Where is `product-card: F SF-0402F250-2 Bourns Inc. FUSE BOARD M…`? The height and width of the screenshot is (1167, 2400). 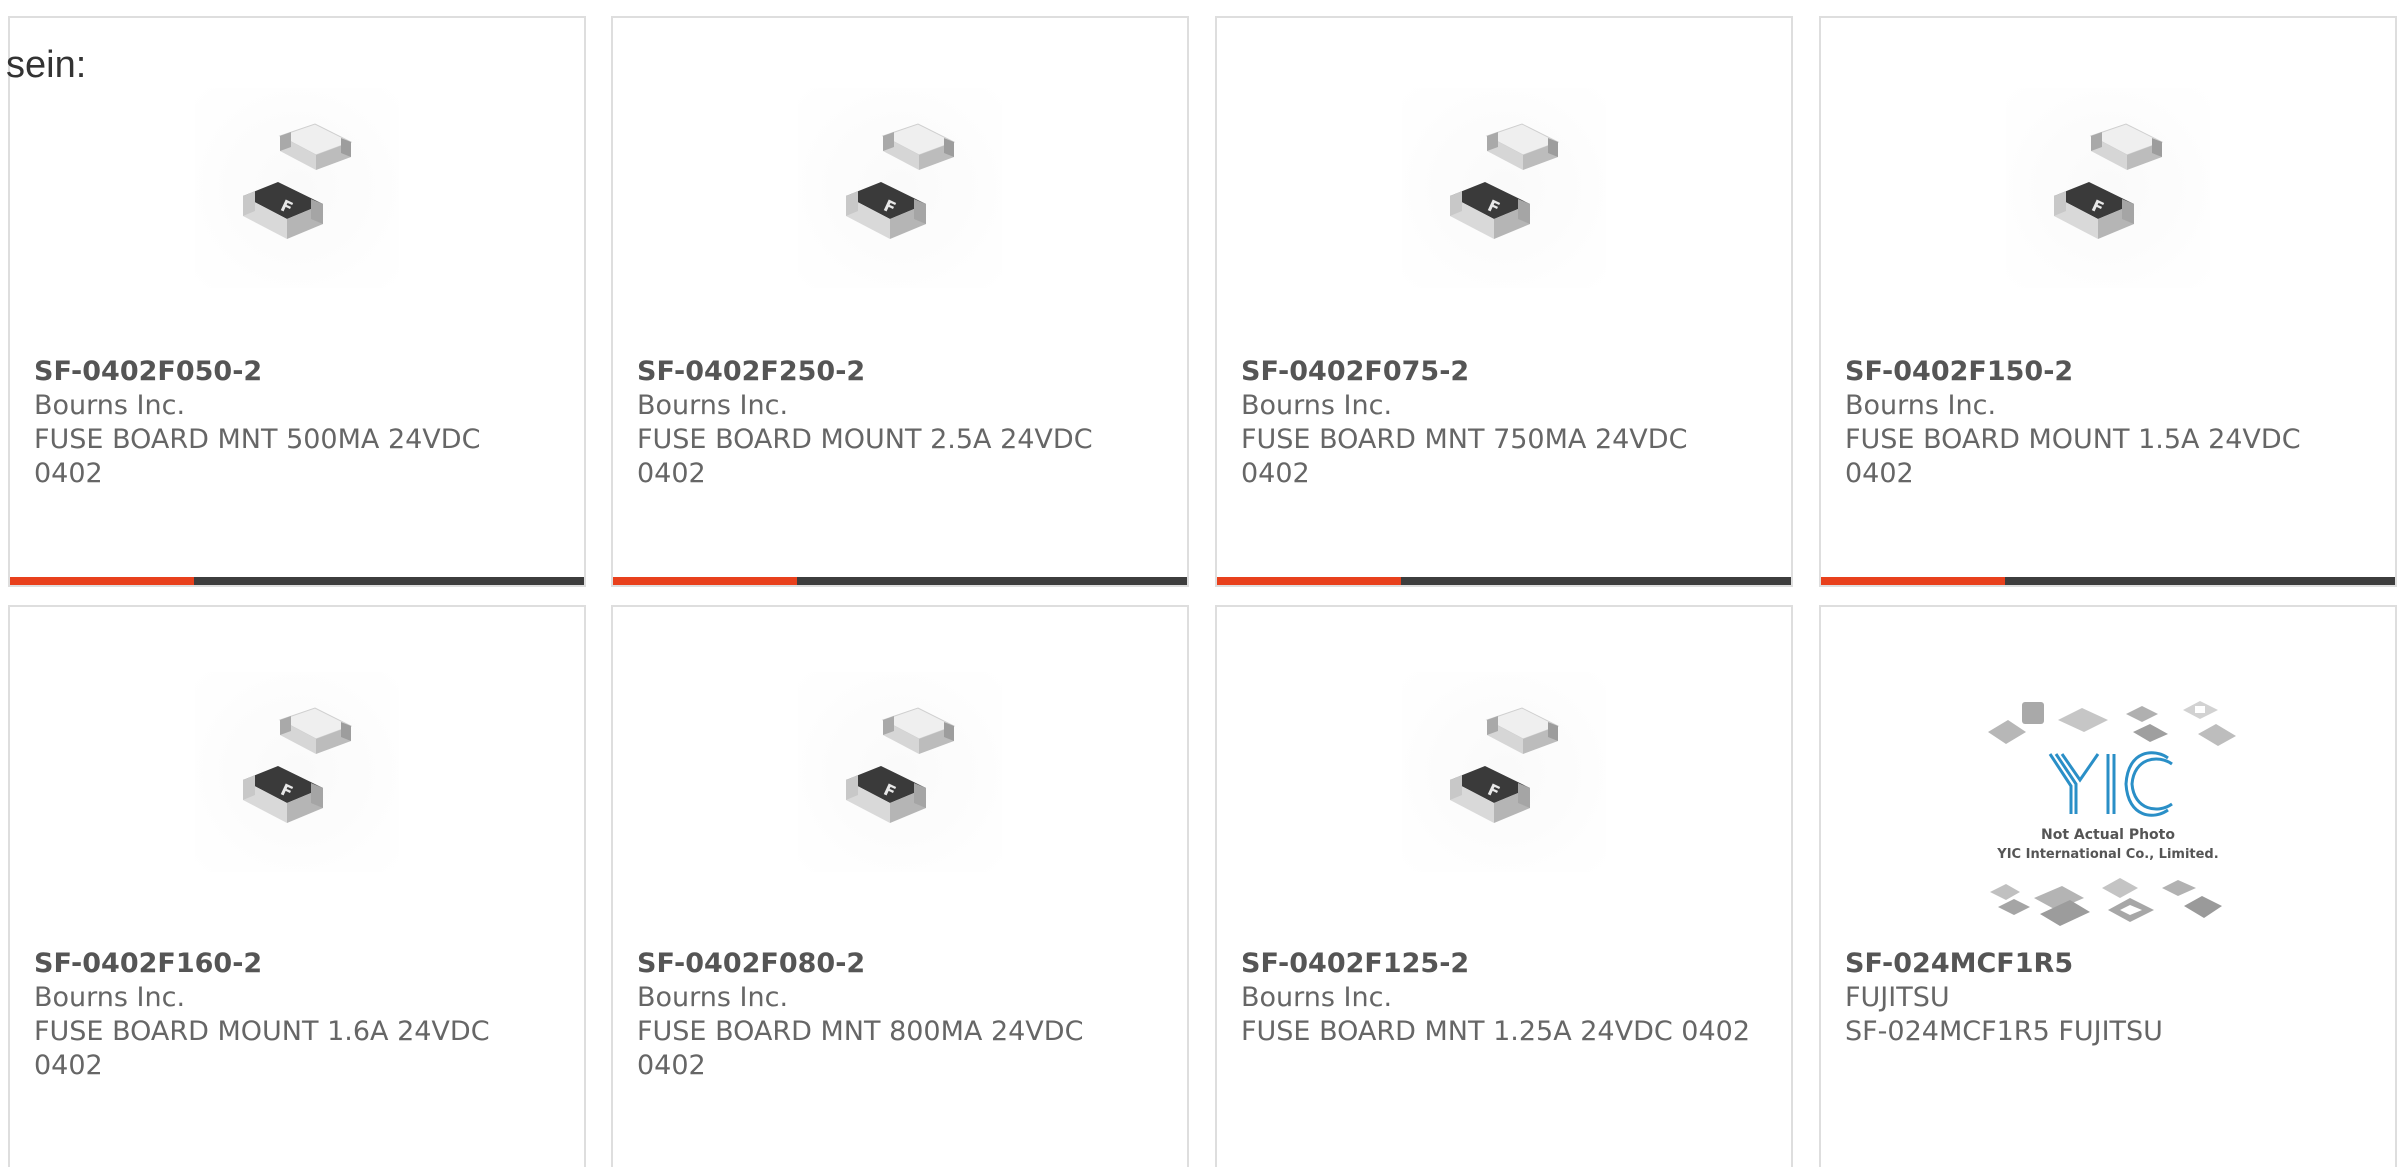 product-card: F SF-0402F250-2 Bourns Inc. FUSE BOARD M… is located at coordinates (900, 301).